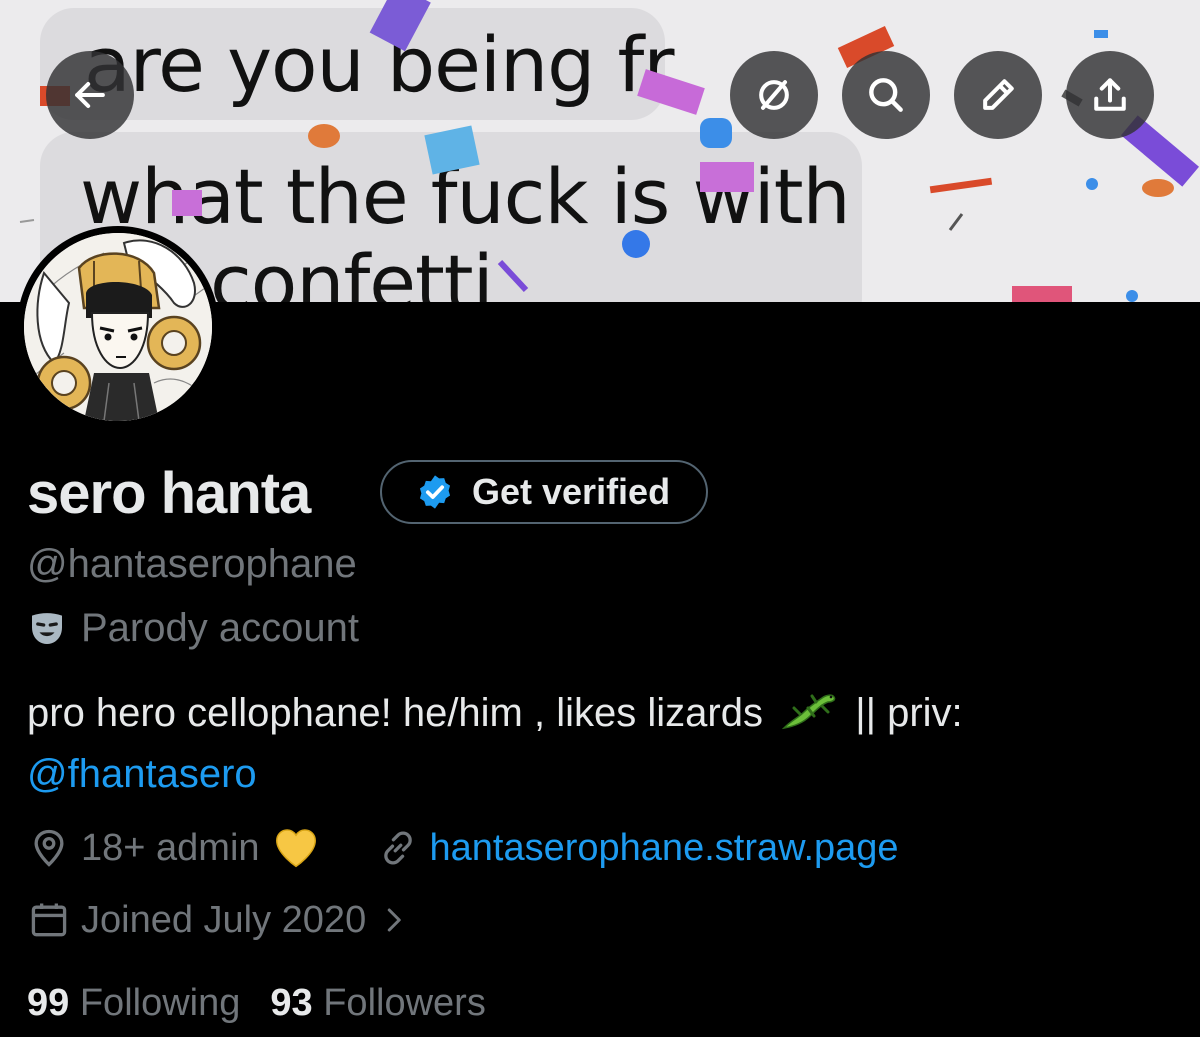 The width and height of the screenshot is (1200, 1037). I want to click on link-chain-icon, so click(397, 848).